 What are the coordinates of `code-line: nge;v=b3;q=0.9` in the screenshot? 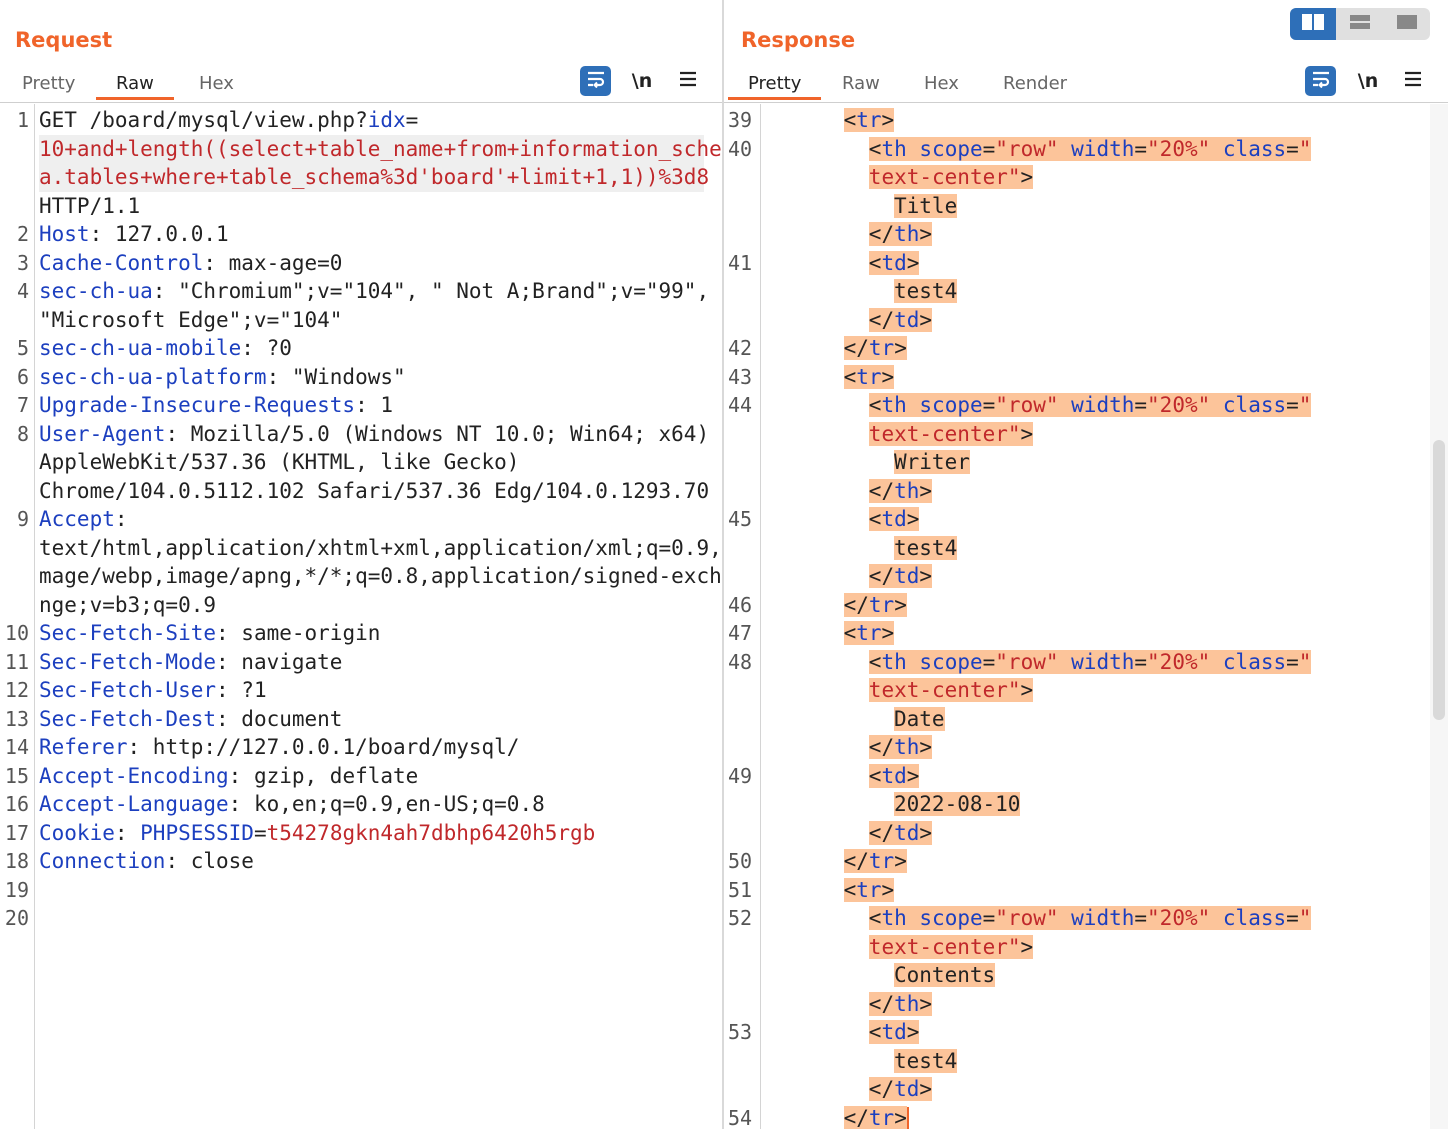 It's located at (361, 605).